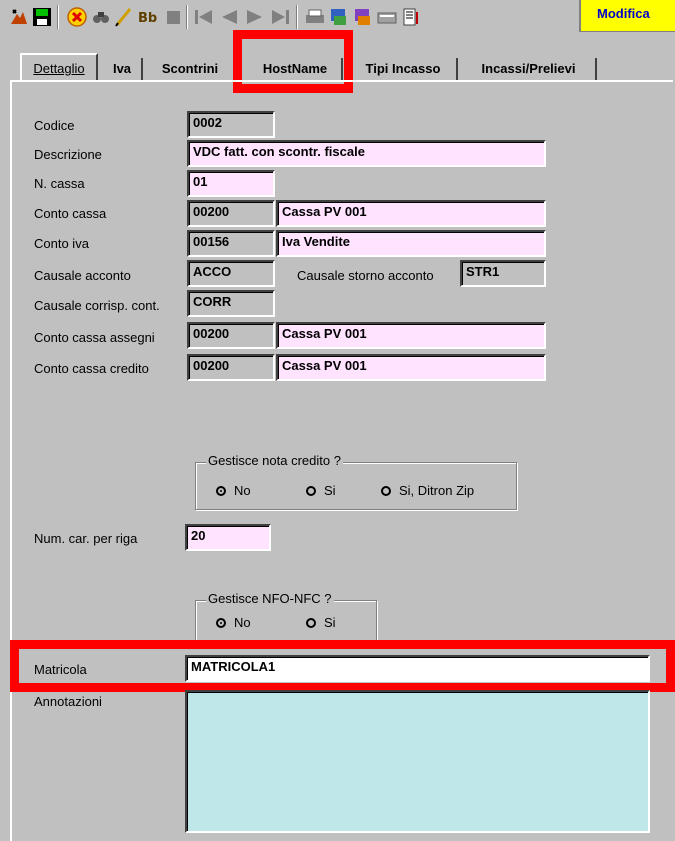 Image resolution: width=675 pixels, height=841 pixels. What do you see at coordinates (286, 616) in the screenshot?
I see `nfo-nfc-group: Gestisce NFO-NFC ? No Si` at bounding box center [286, 616].